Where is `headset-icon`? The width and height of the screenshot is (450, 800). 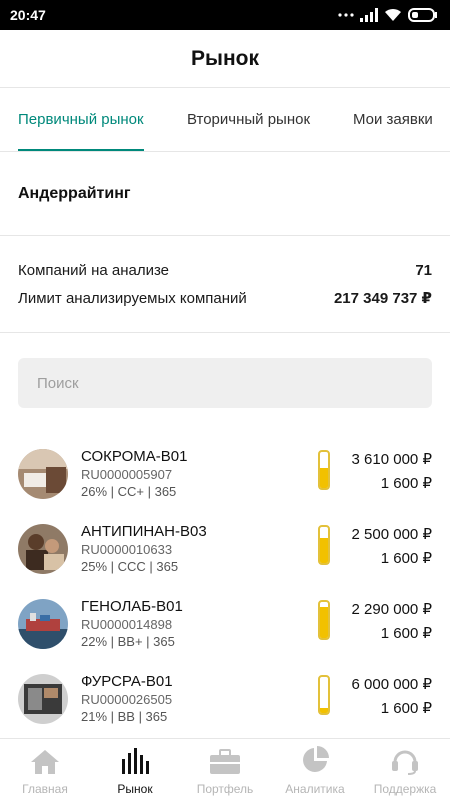 headset-icon is located at coordinates (405, 763).